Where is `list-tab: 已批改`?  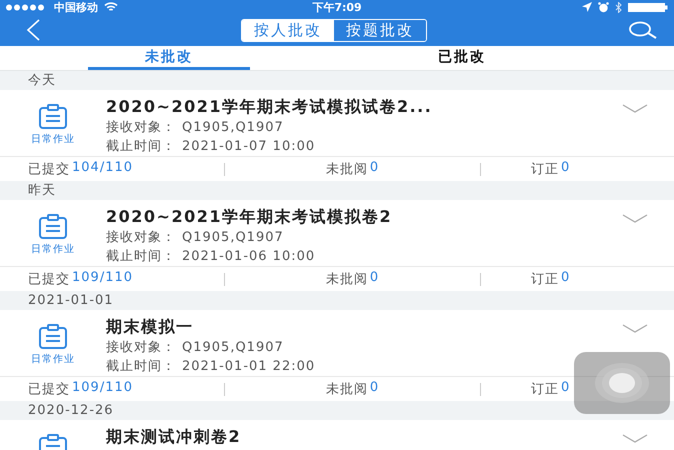 list-tab: 已批改 is located at coordinates (462, 58).